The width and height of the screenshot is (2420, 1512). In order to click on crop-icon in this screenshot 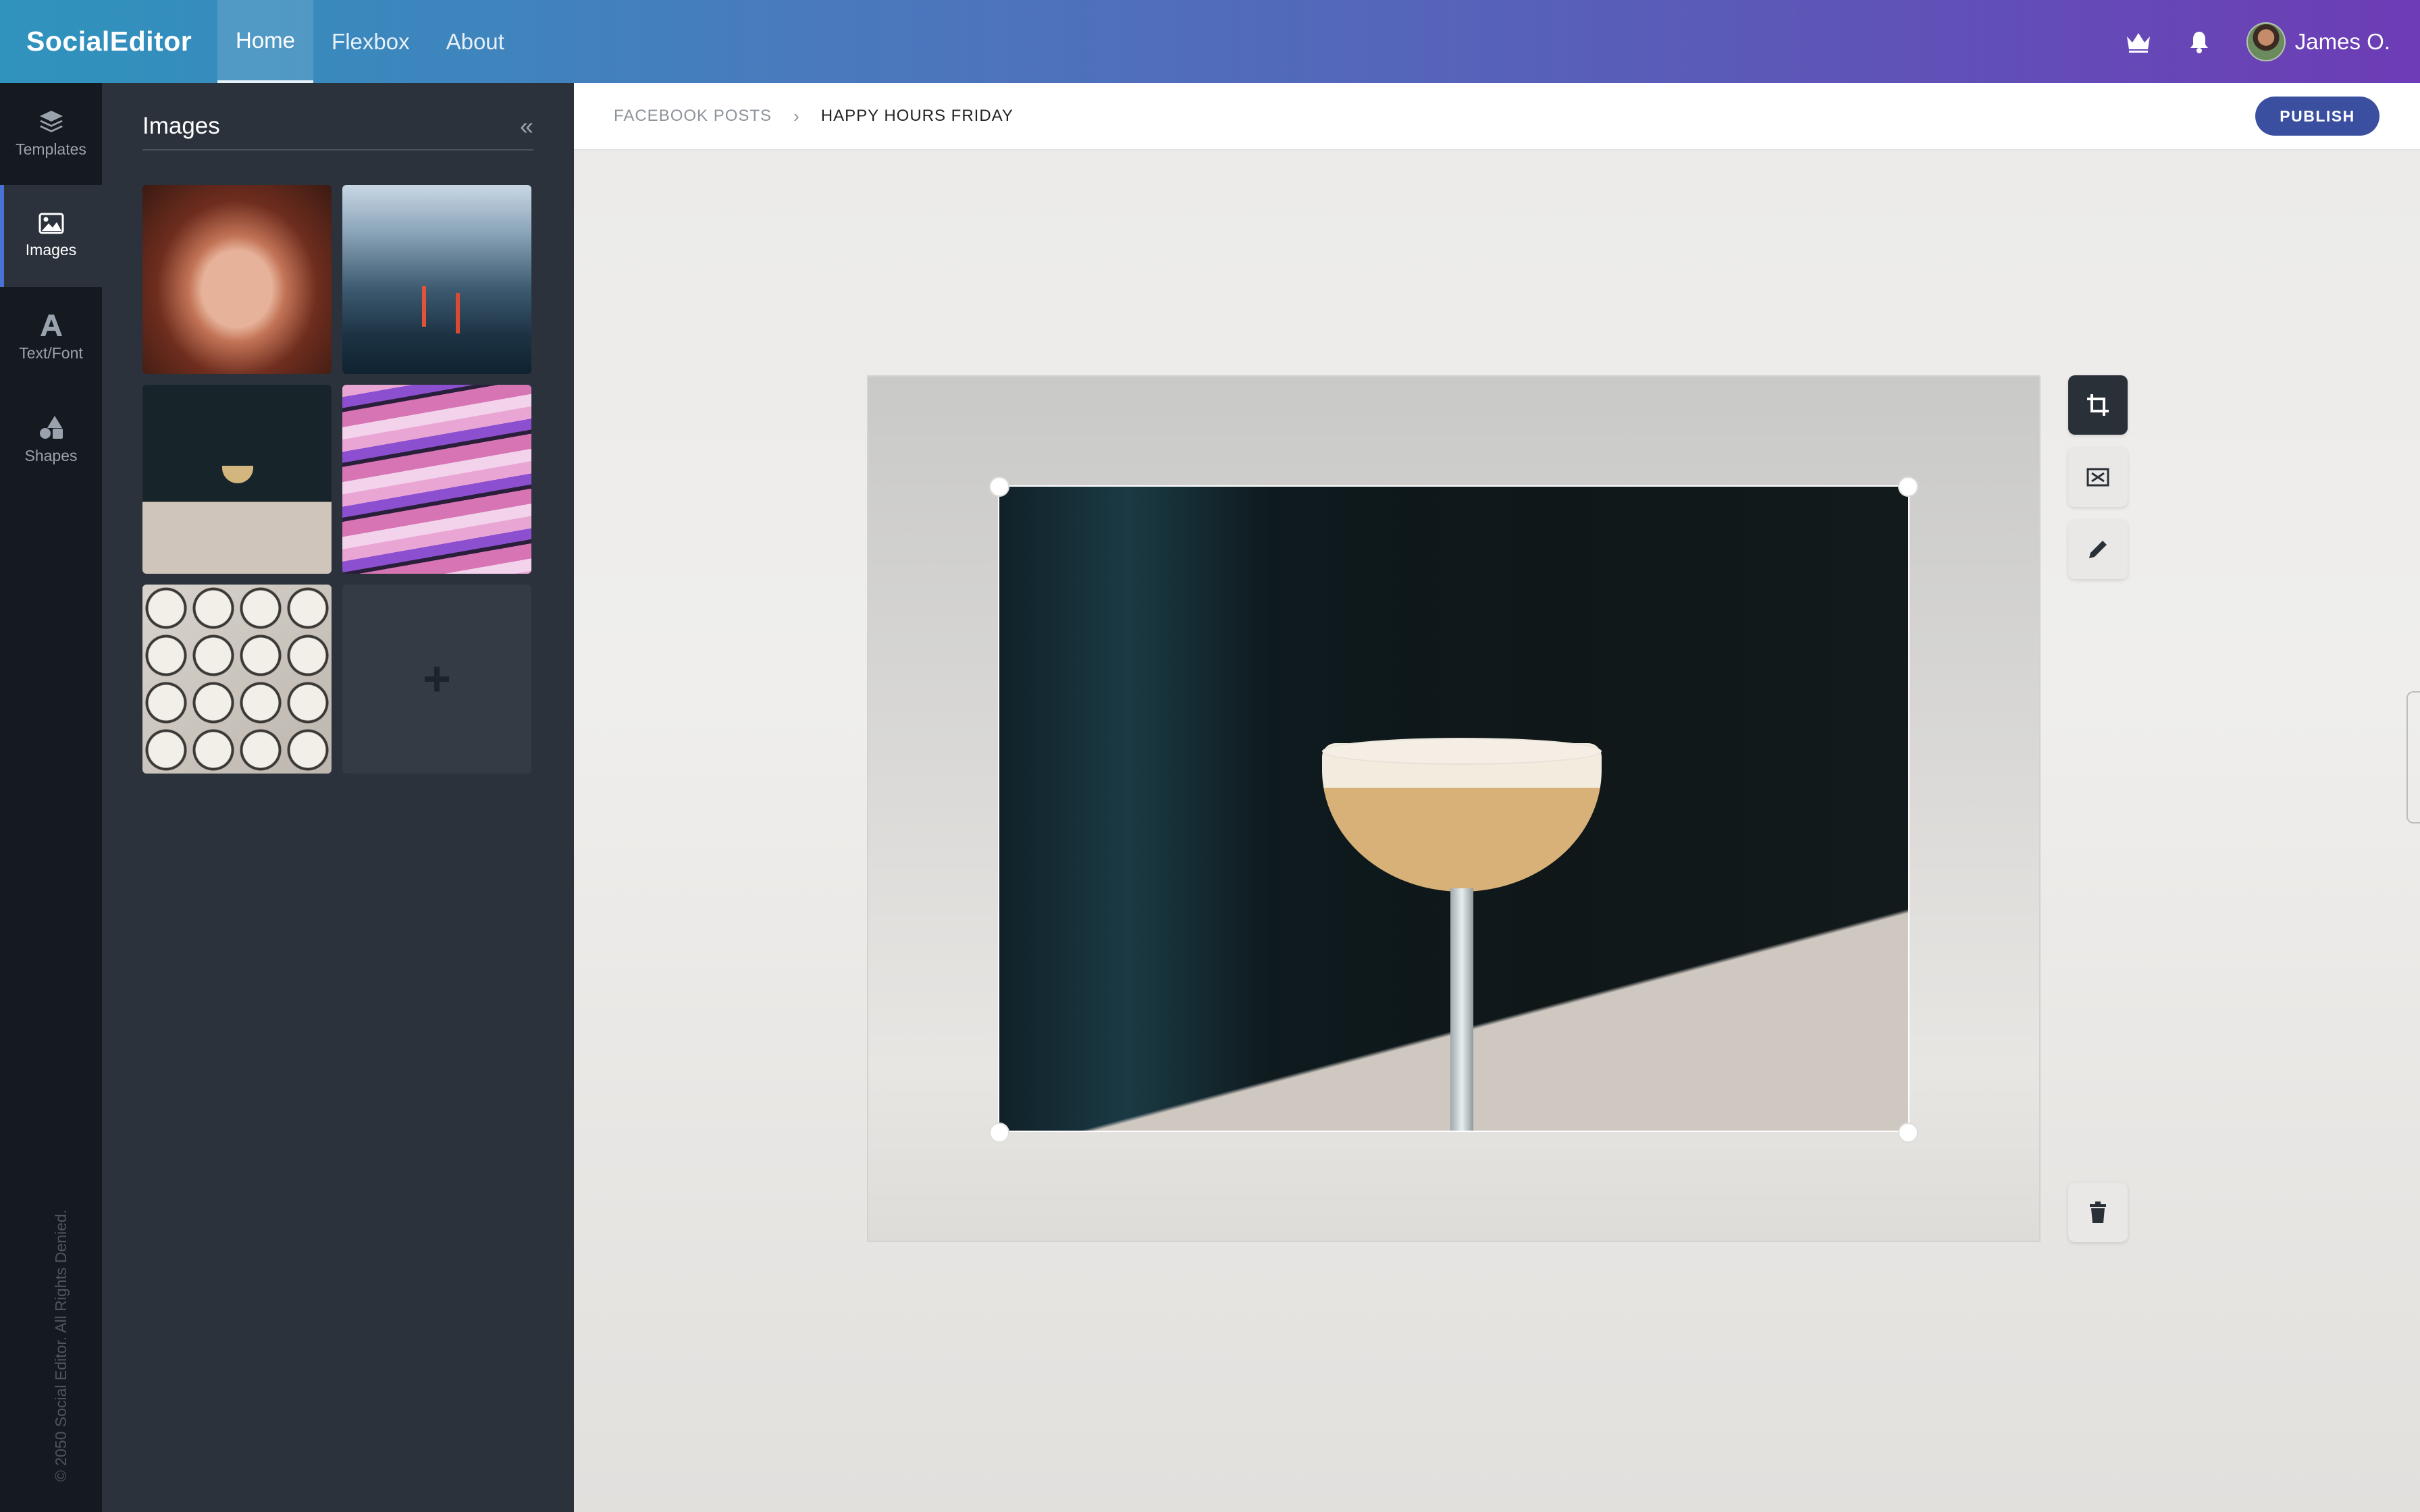, I will do `click(2098, 405)`.